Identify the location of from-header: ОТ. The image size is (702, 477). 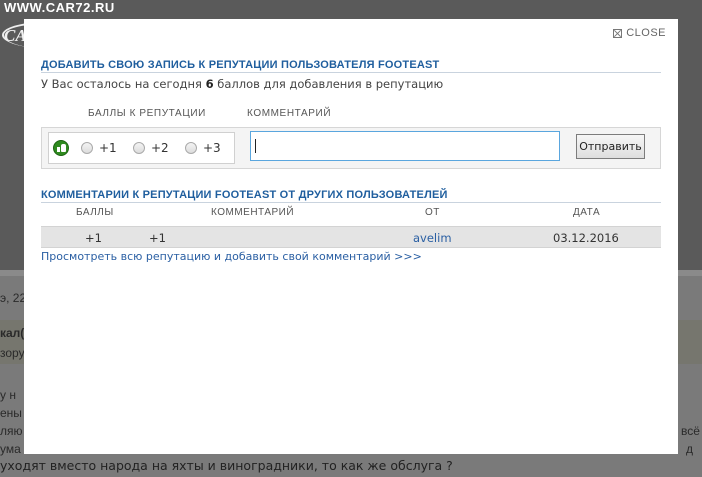
(432, 212).